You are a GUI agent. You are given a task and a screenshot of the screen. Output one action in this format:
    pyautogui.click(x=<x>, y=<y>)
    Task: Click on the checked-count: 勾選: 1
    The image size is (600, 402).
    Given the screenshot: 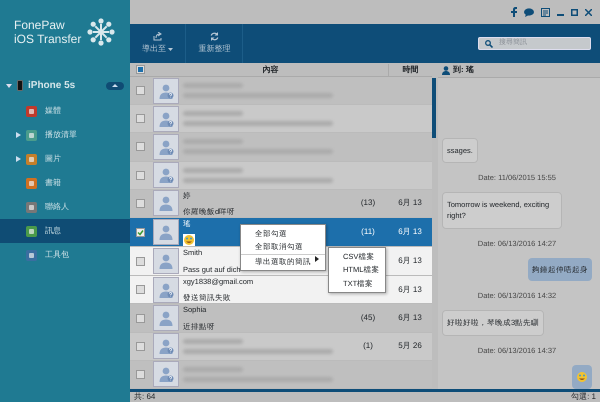 What is the action you would take?
    pyautogui.click(x=583, y=396)
    